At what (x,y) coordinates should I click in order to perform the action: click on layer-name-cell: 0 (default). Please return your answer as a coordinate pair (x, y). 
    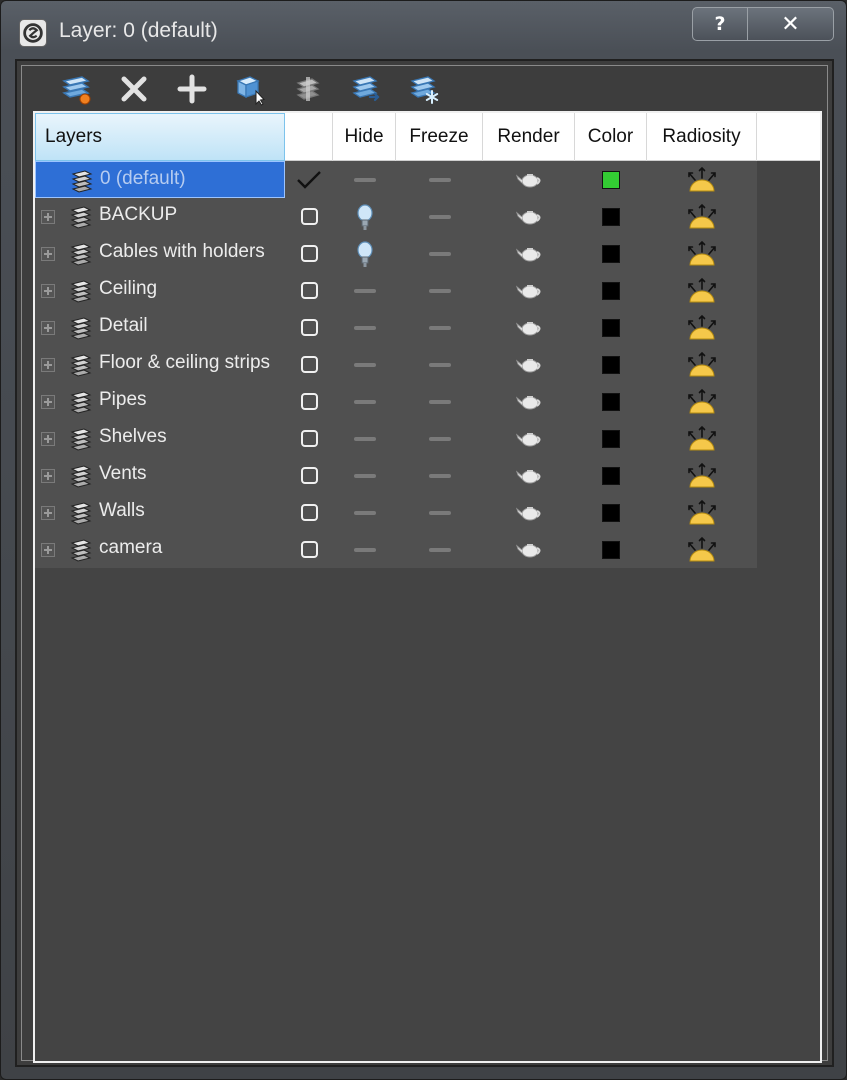
    Looking at the image, I should click on (160, 179).